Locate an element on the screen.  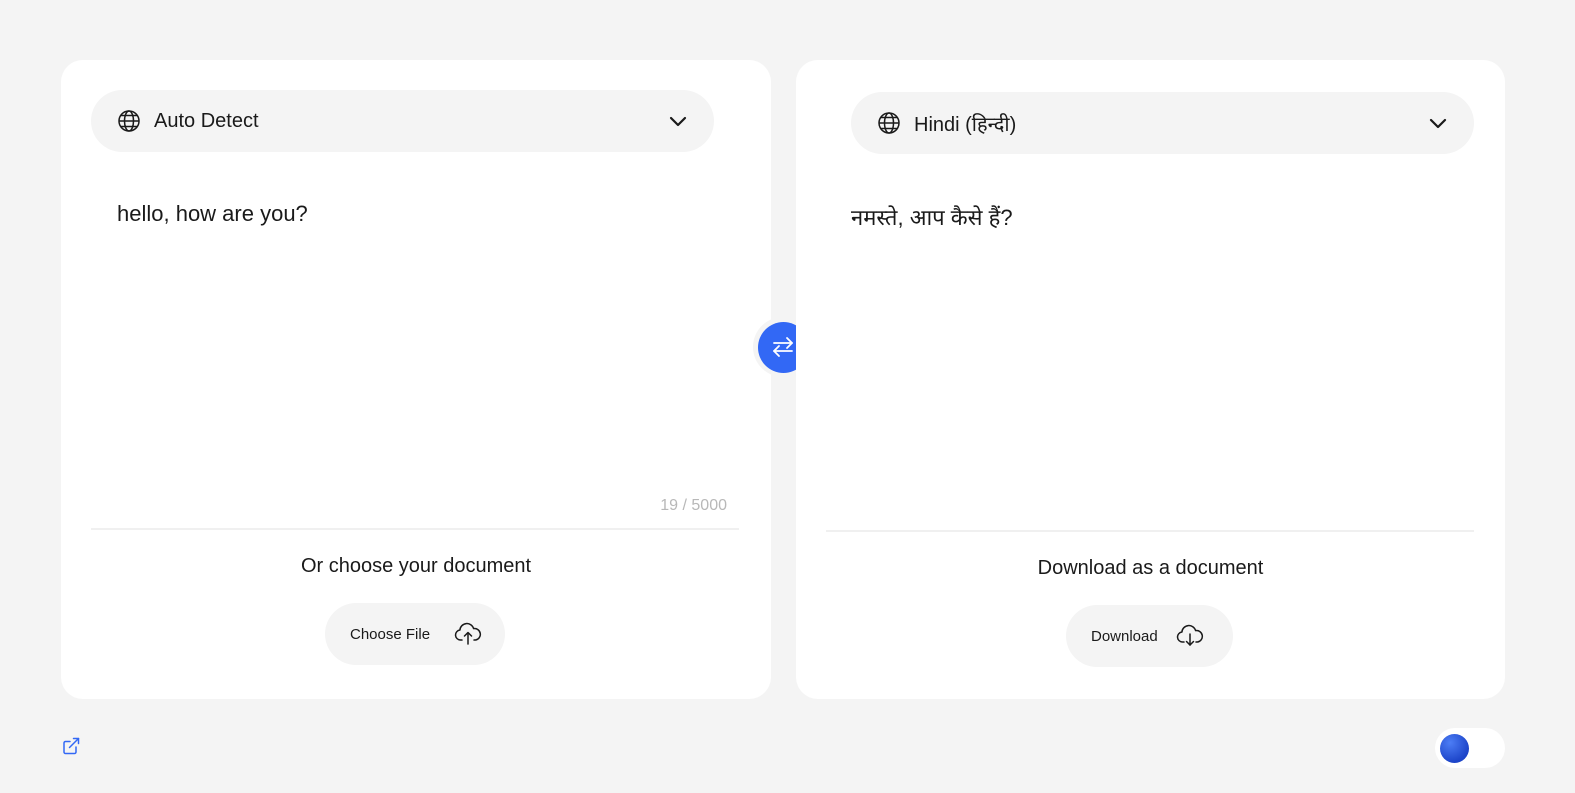
download-label: Download is located at coordinates (1124, 636).